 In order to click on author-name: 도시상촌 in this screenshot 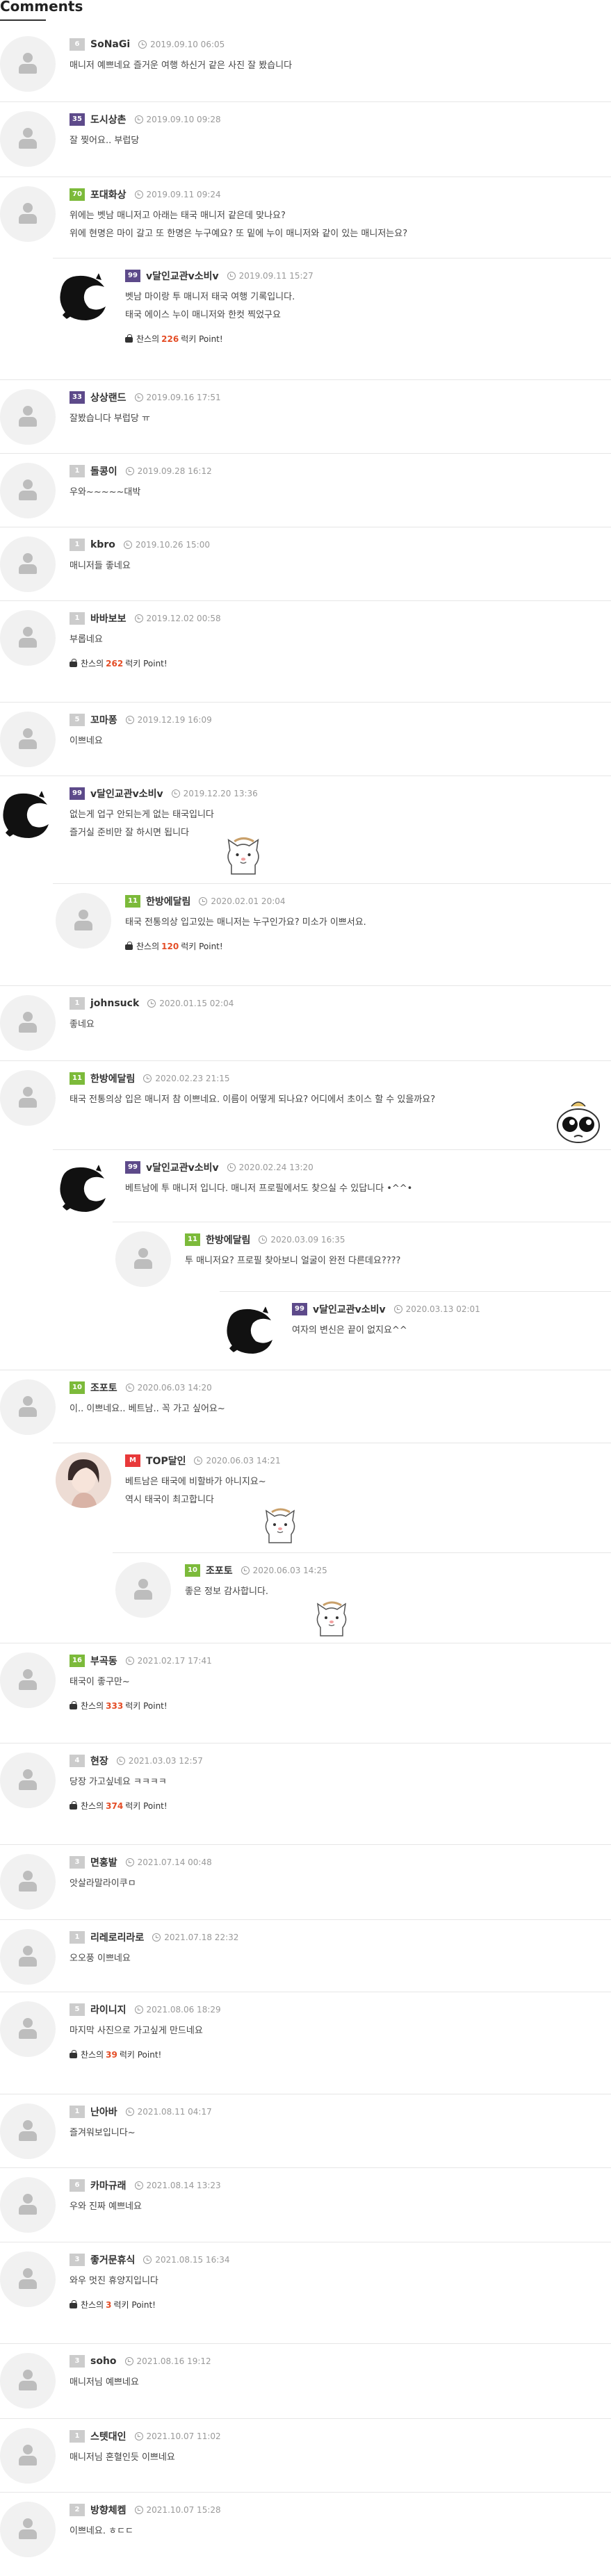, I will do `click(108, 119)`.